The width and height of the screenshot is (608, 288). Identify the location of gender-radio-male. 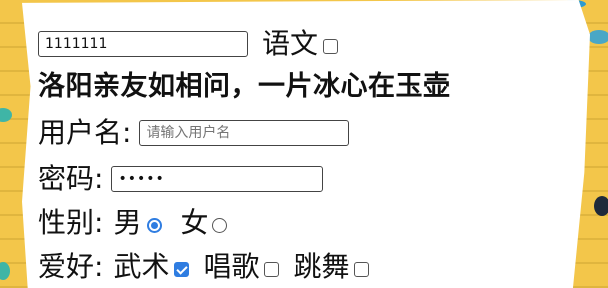
(155, 225).